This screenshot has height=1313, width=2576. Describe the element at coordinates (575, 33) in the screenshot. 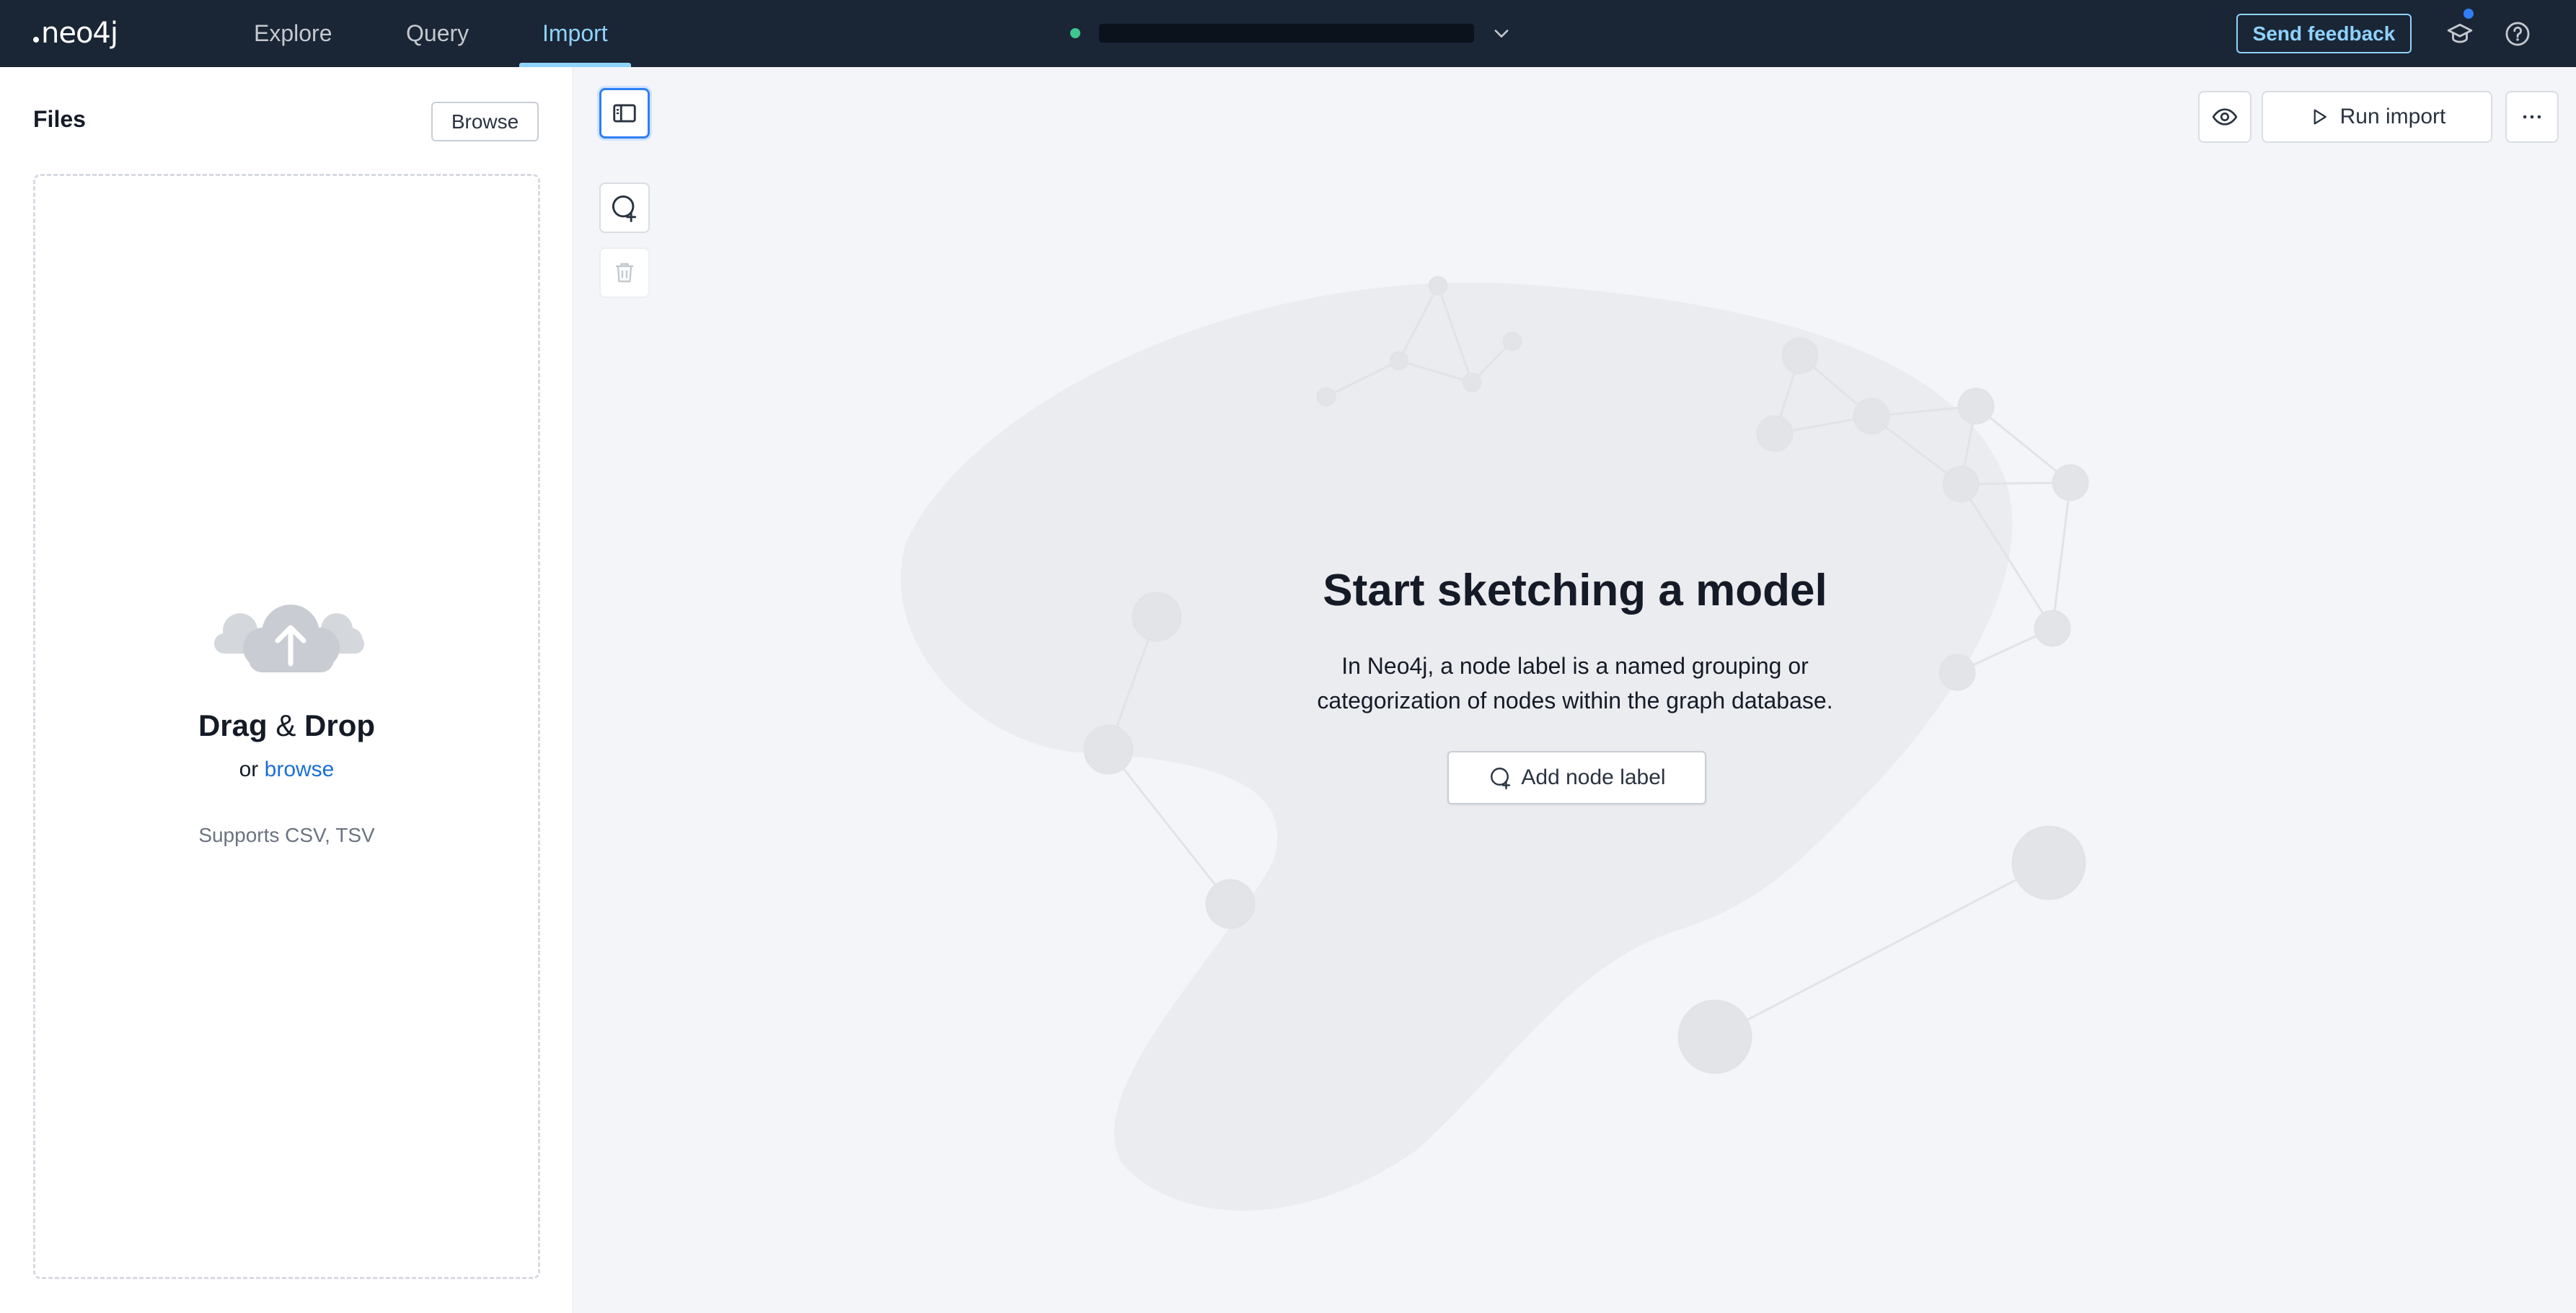

I see `tab-import: Import` at that location.